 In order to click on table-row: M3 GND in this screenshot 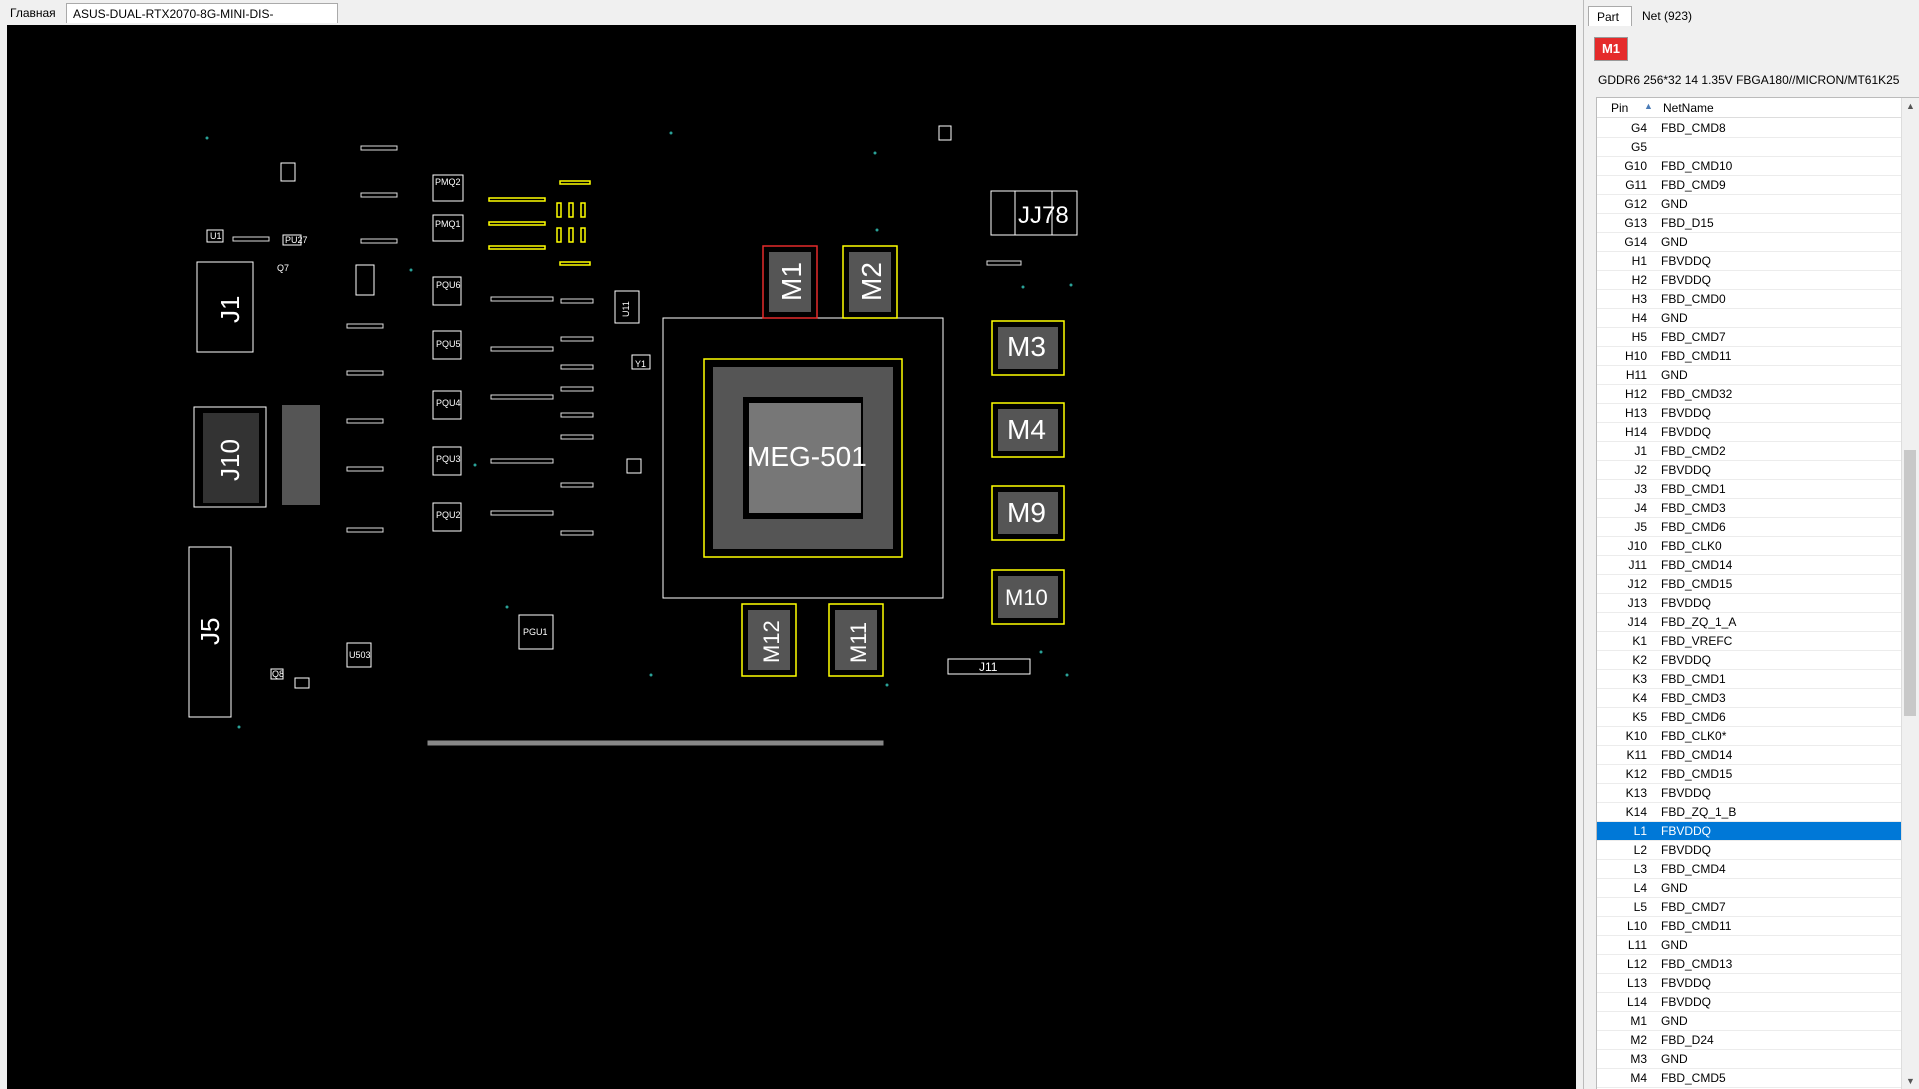, I will do `click(1749, 1059)`.